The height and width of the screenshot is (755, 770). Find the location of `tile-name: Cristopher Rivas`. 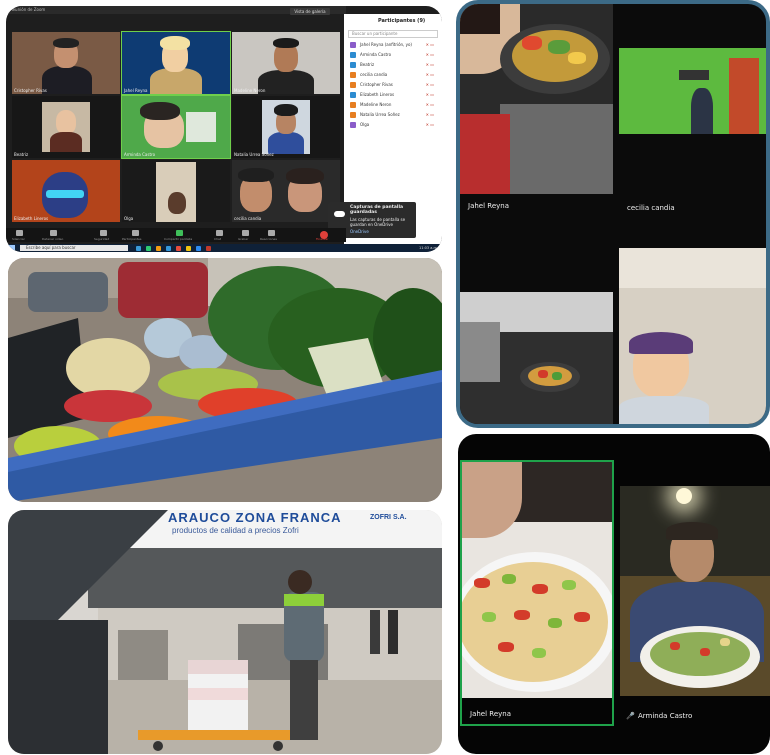

tile-name: Cristopher Rivas is located at coordinates (30, 90).